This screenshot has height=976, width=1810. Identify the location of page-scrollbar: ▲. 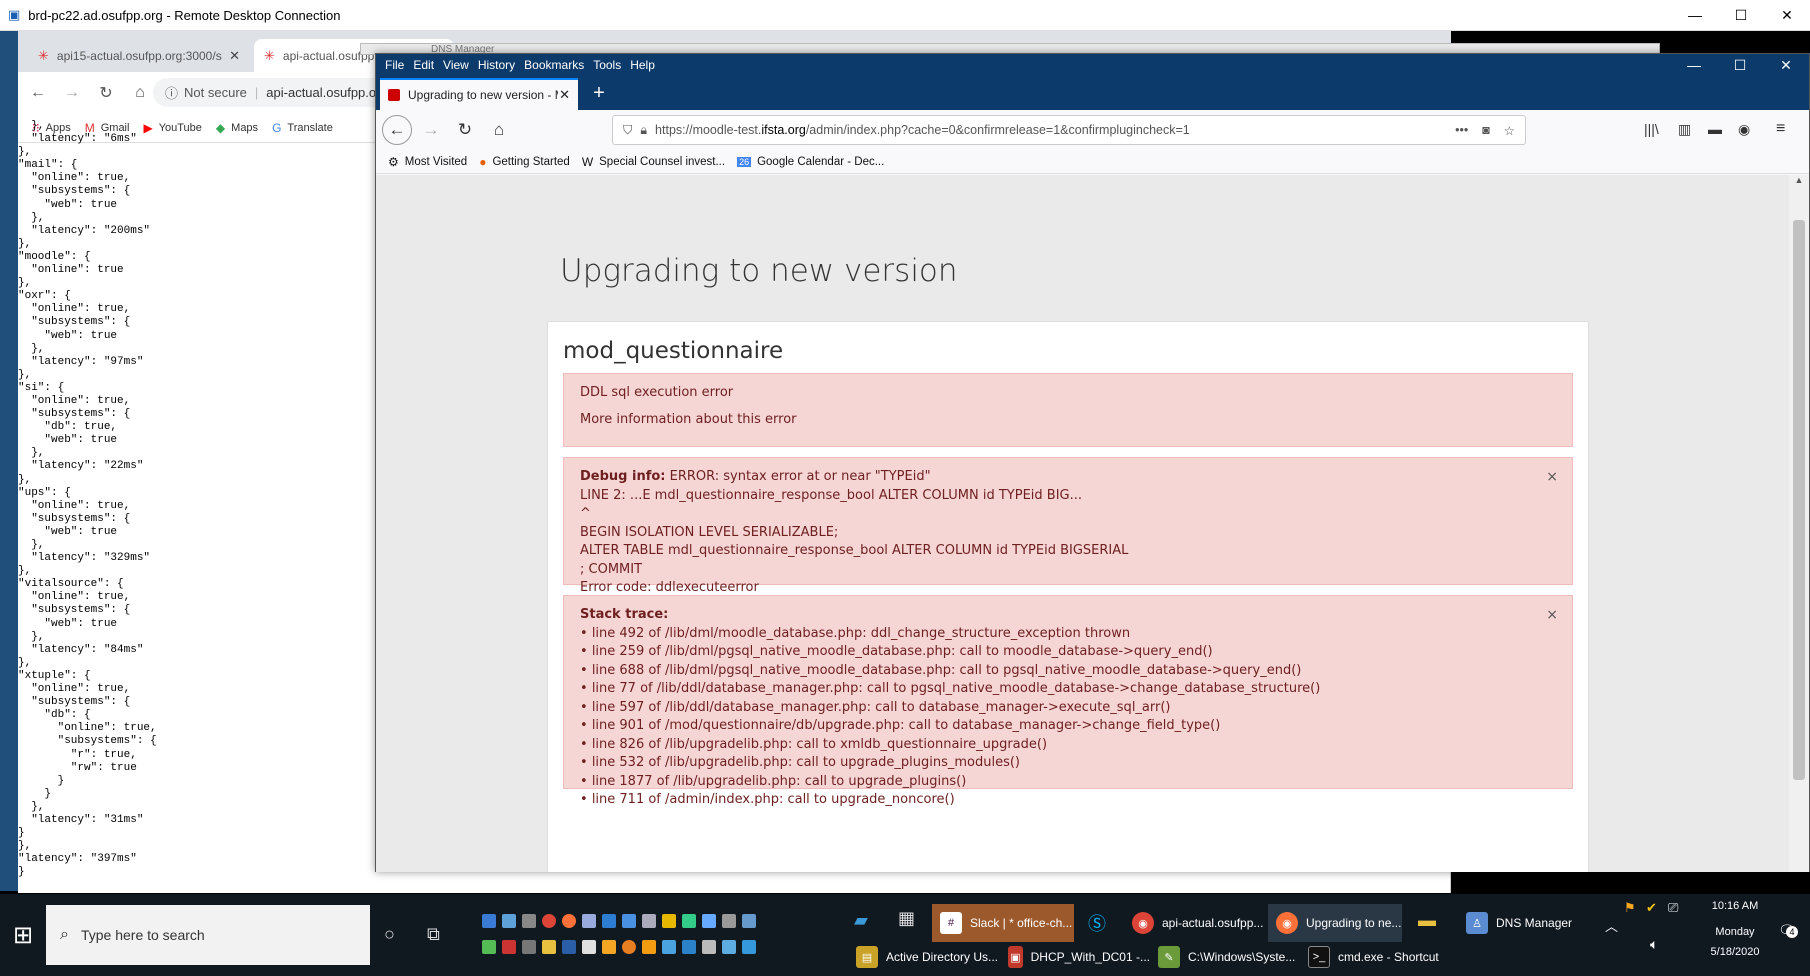
(1799, 523).